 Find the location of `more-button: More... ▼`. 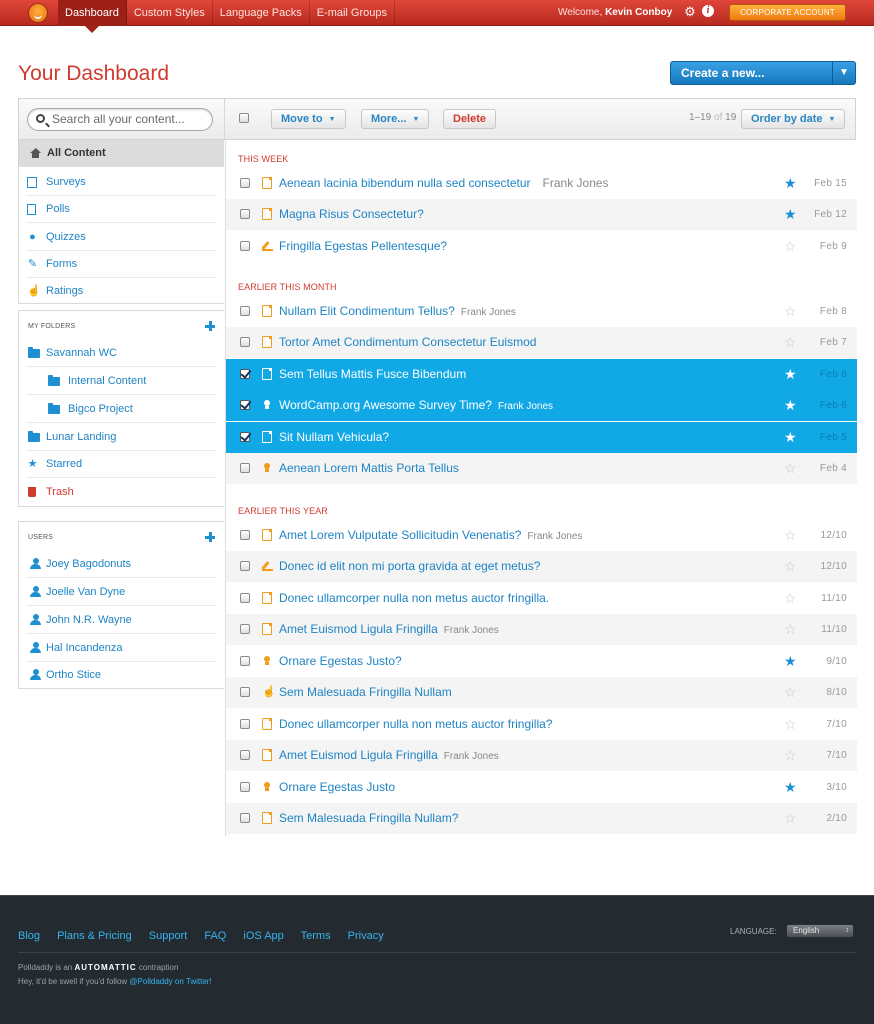

more-button: More... ▼ is located at coordinates (395, 119).